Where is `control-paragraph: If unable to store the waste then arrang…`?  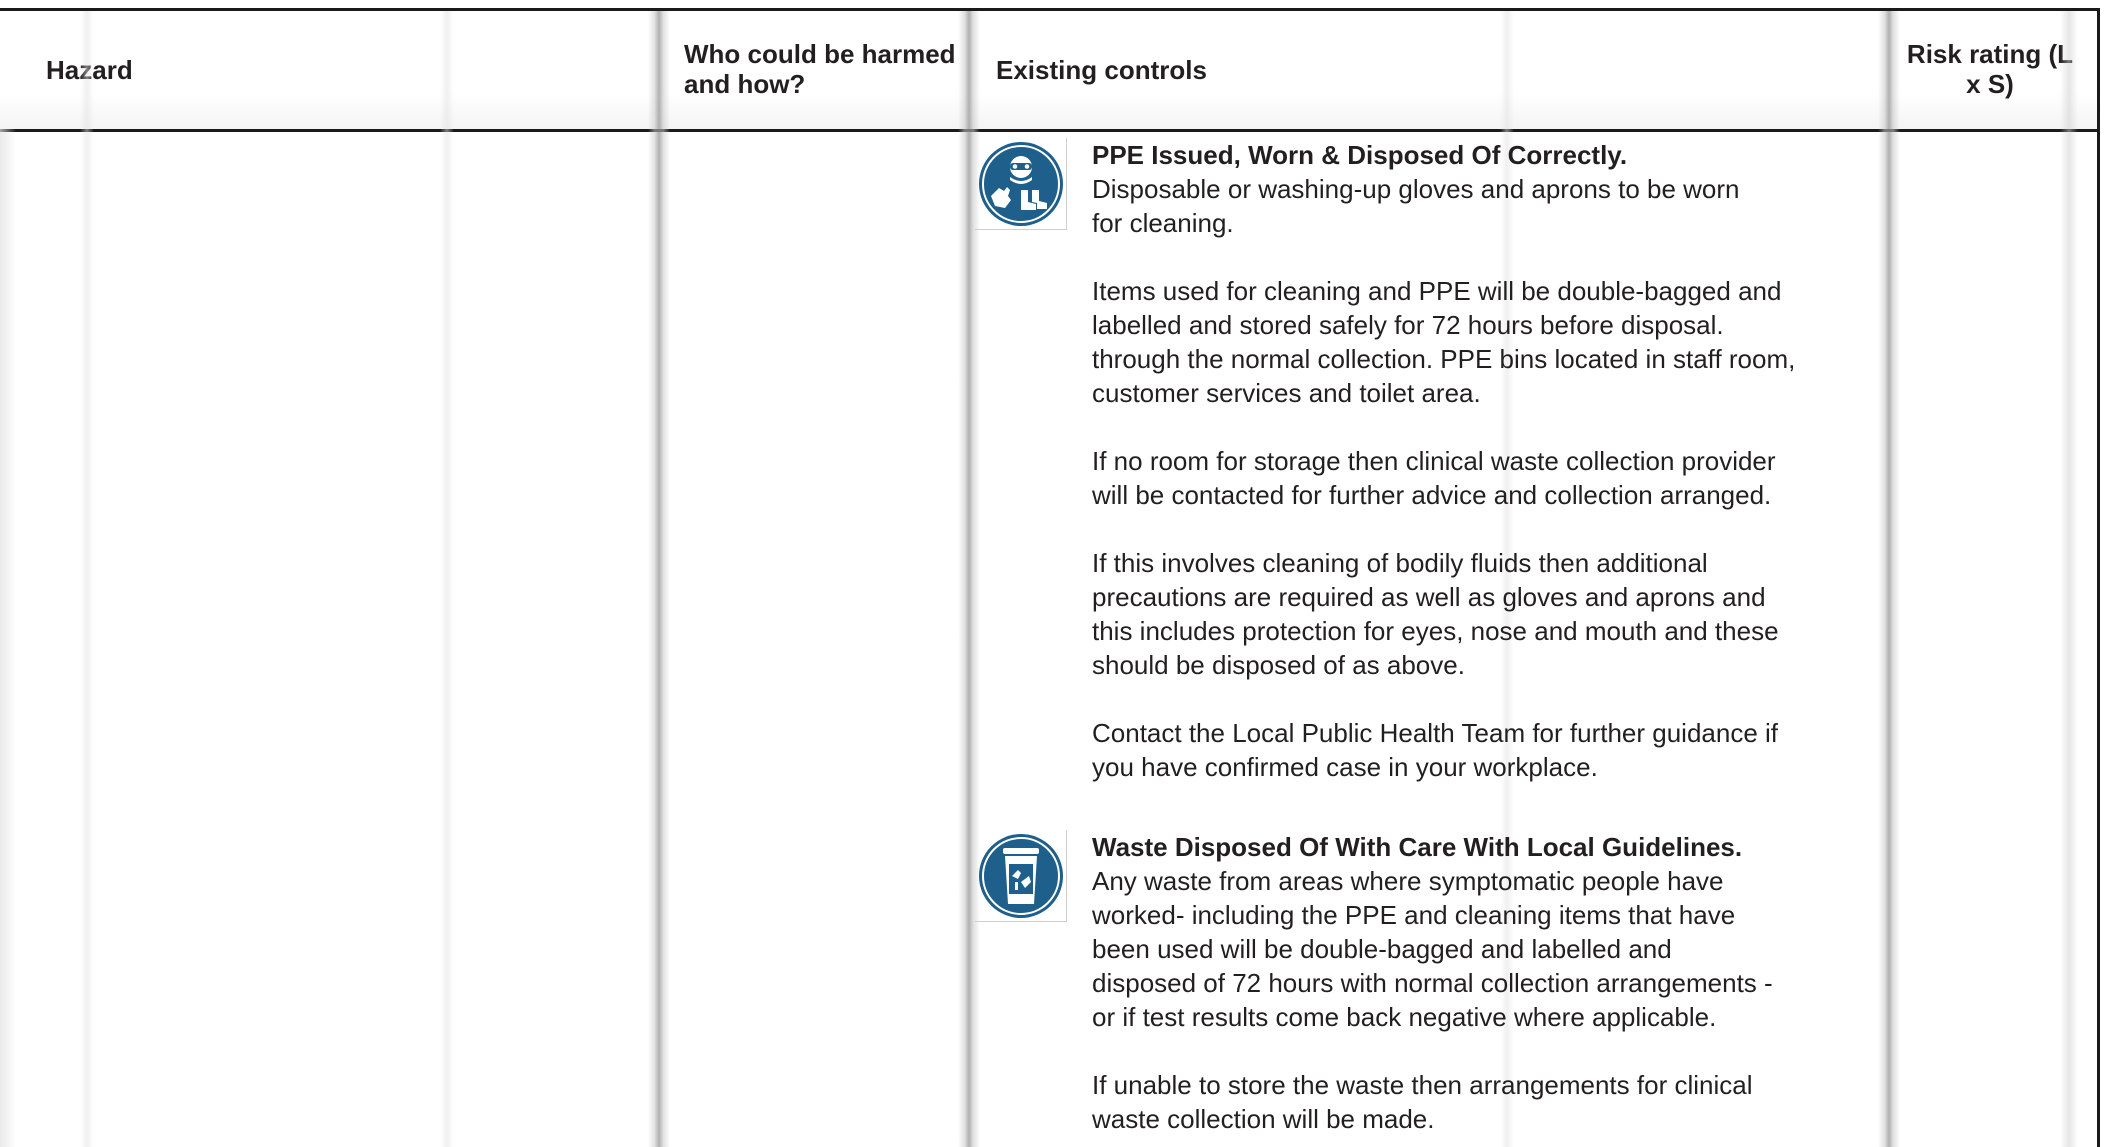
control-paragraph: If unable to store the waste then arrang… is located at coordinates (1422, 1102).